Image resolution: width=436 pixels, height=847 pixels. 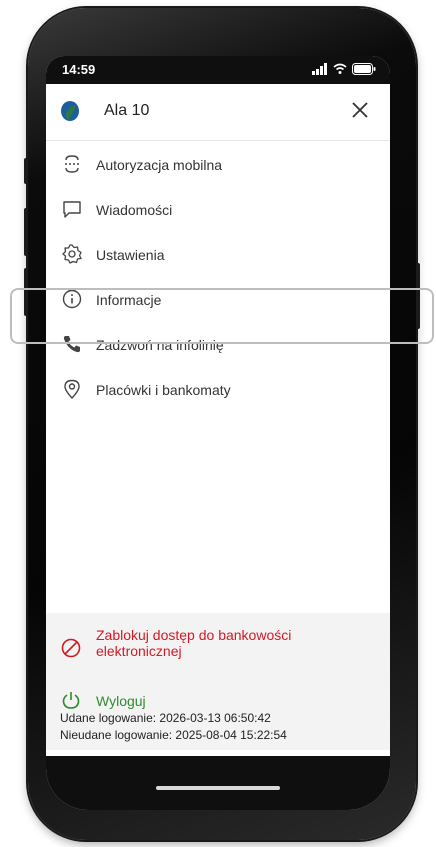 I want to click on mute-switch, so click(x=26, y=171).